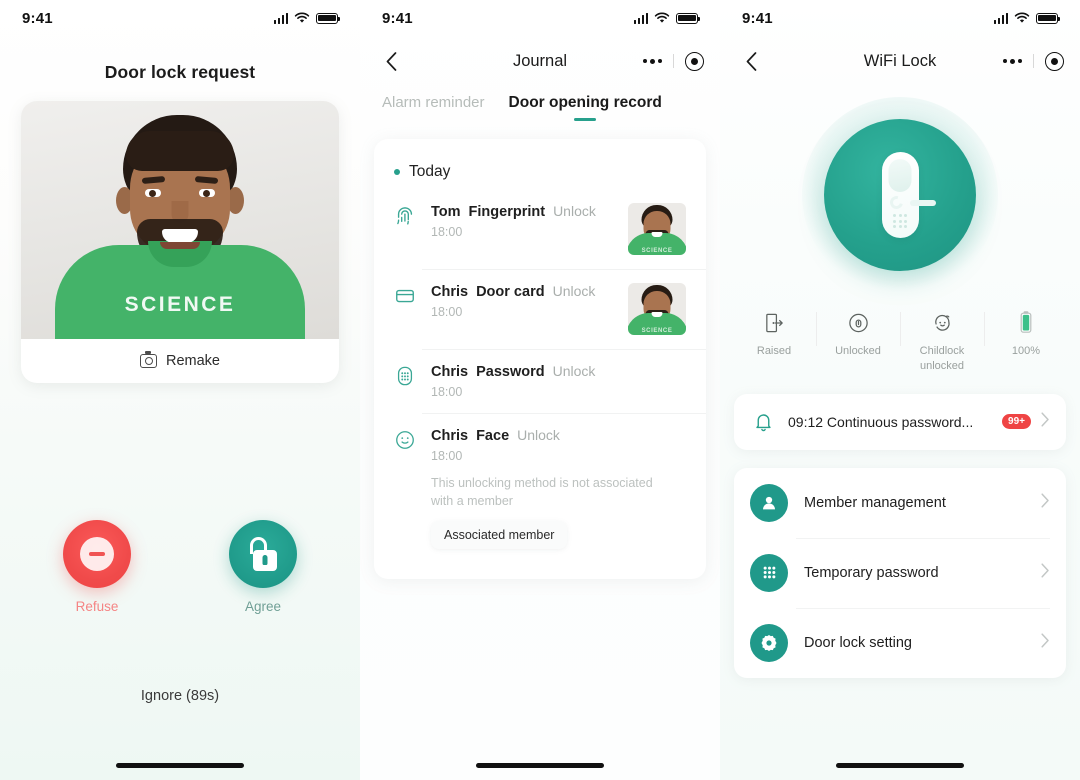 Image resolution: width=1080 pixels, height=780 pixels. I want to click on list-item: Chris Door card Unlock 18:00 SCIENCE, so click(540, 309).